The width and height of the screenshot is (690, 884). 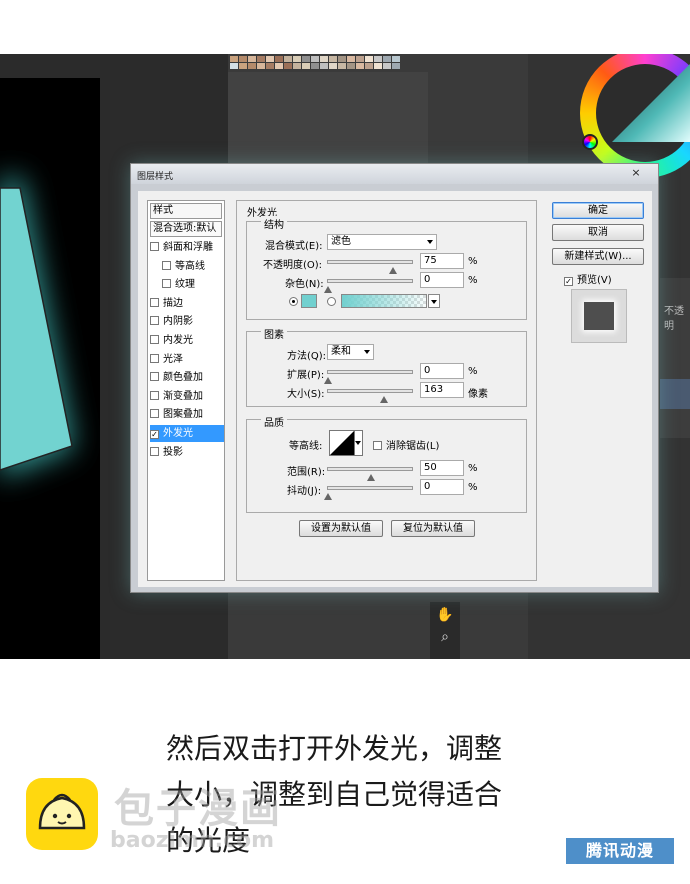 I want to click on range-slider-thumb, so click(x=371, y=477).